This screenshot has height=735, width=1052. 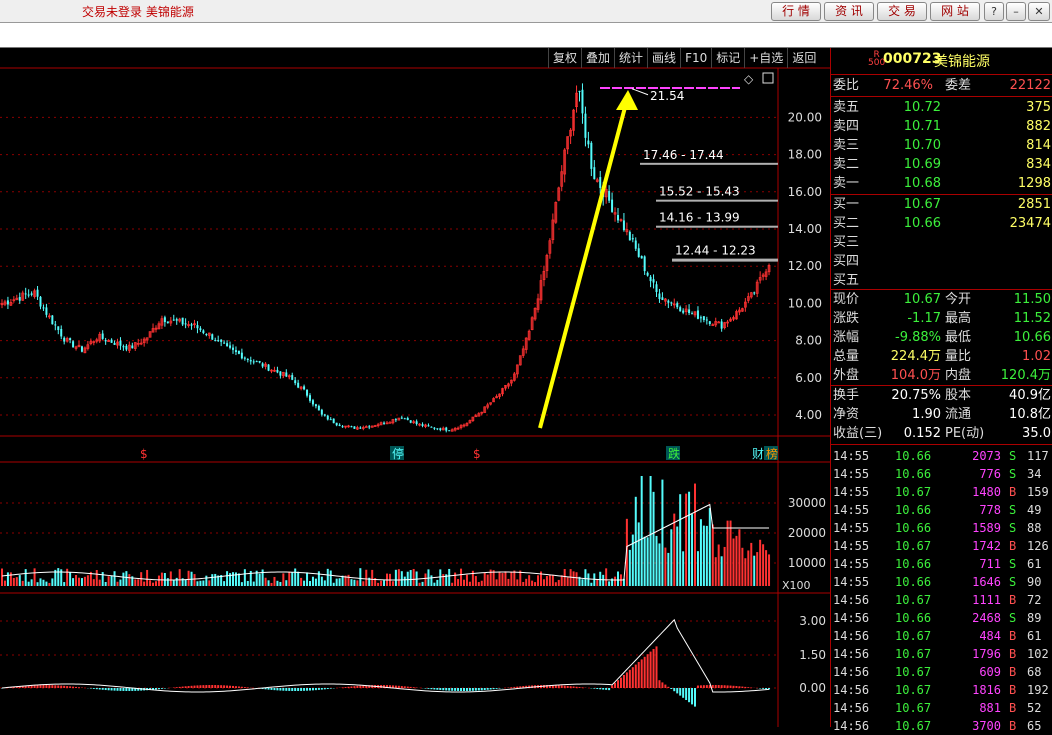 I want to click on tick-row: 14:5510.661589S88, so click(x=941, y=528).